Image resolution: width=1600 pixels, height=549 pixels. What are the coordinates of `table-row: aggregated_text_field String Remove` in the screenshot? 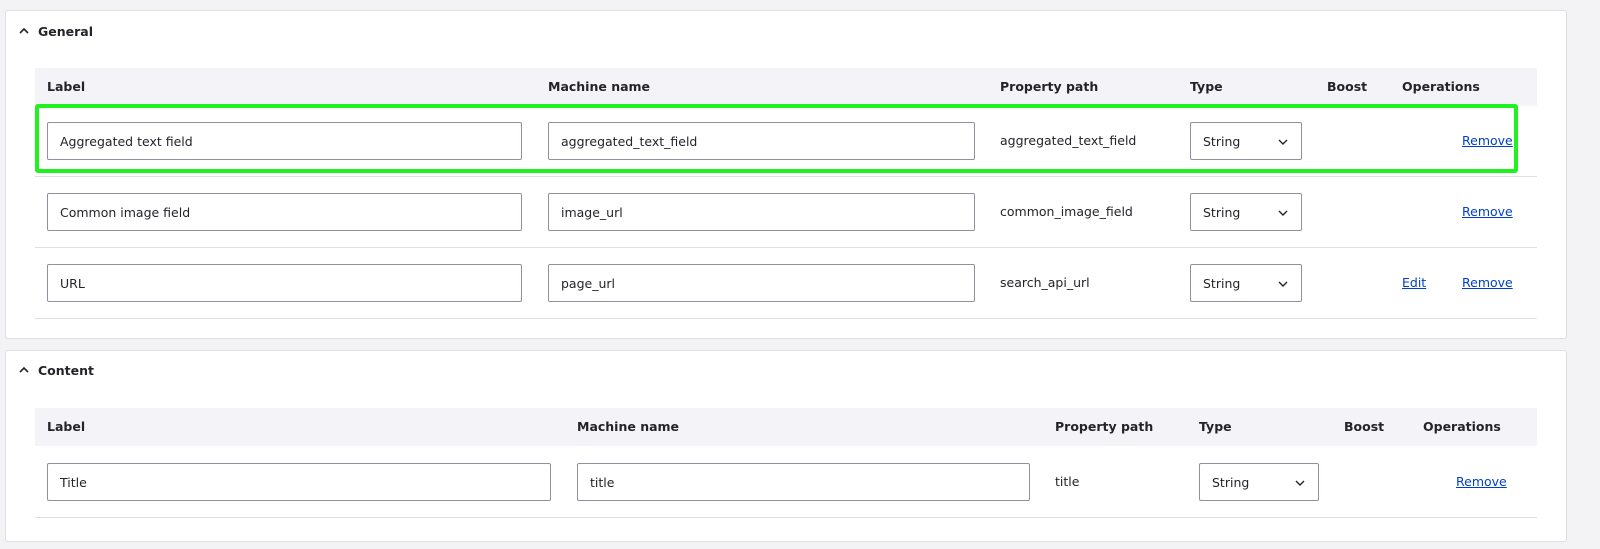 It's located at (786, 141).